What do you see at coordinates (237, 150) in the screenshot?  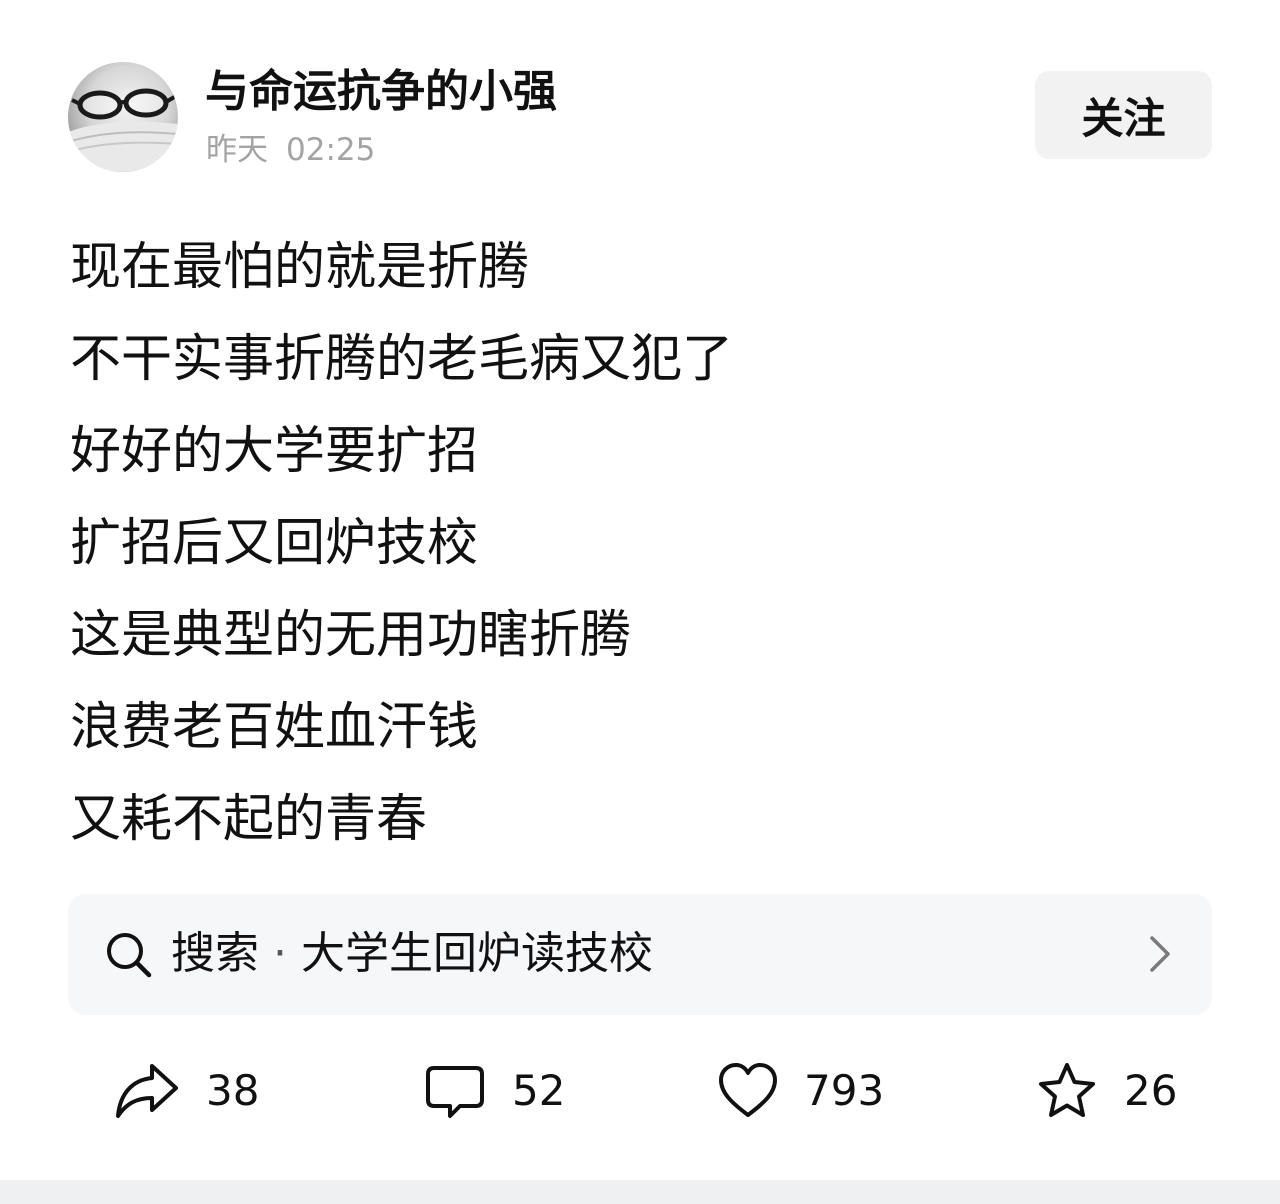 I see `post-time-day: 昨天` at bounding box center [237, 150].